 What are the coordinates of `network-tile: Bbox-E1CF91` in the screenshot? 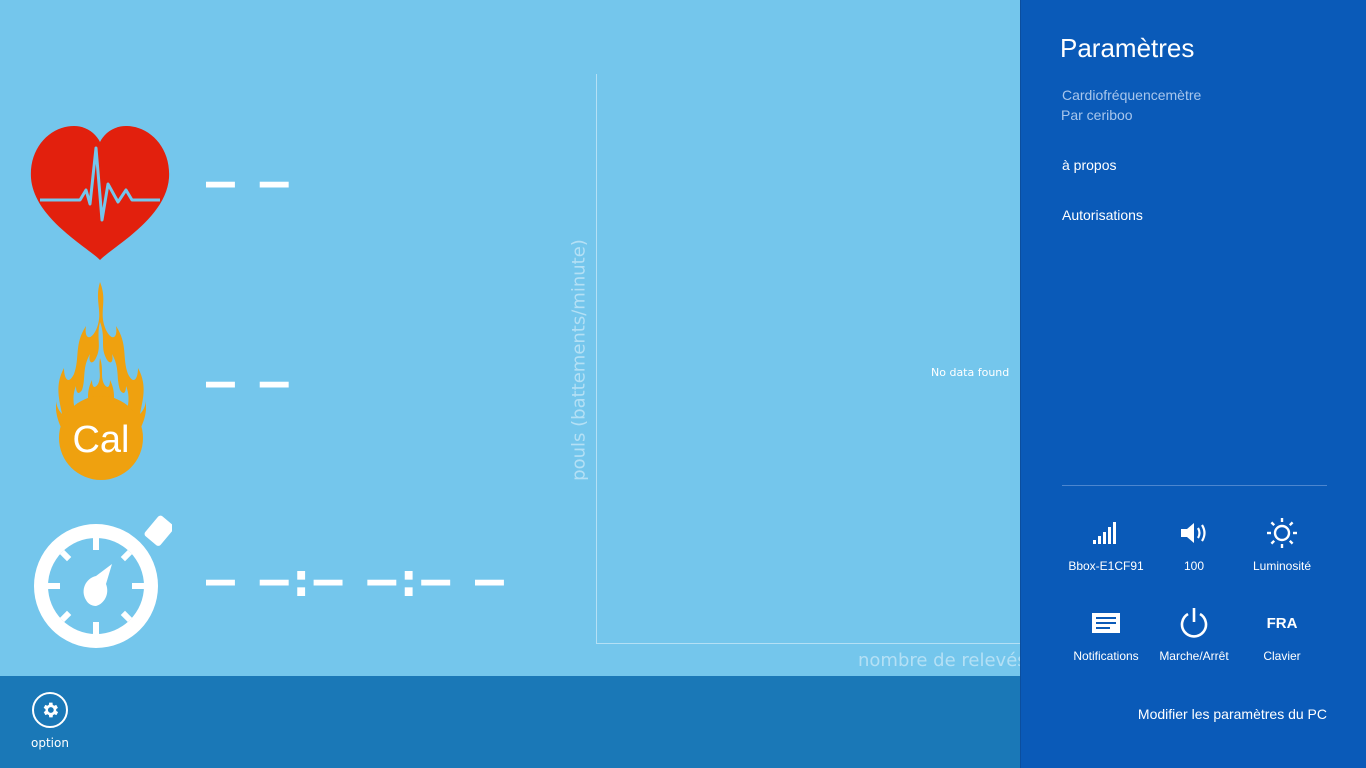 It's located at (1106, 549).